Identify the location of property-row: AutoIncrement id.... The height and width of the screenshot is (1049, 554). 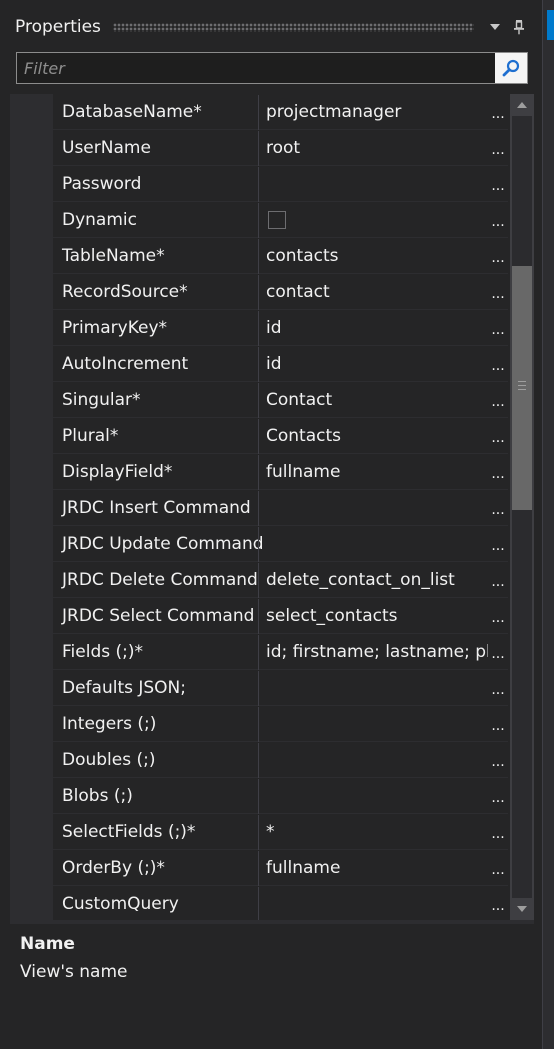
(280, 364).